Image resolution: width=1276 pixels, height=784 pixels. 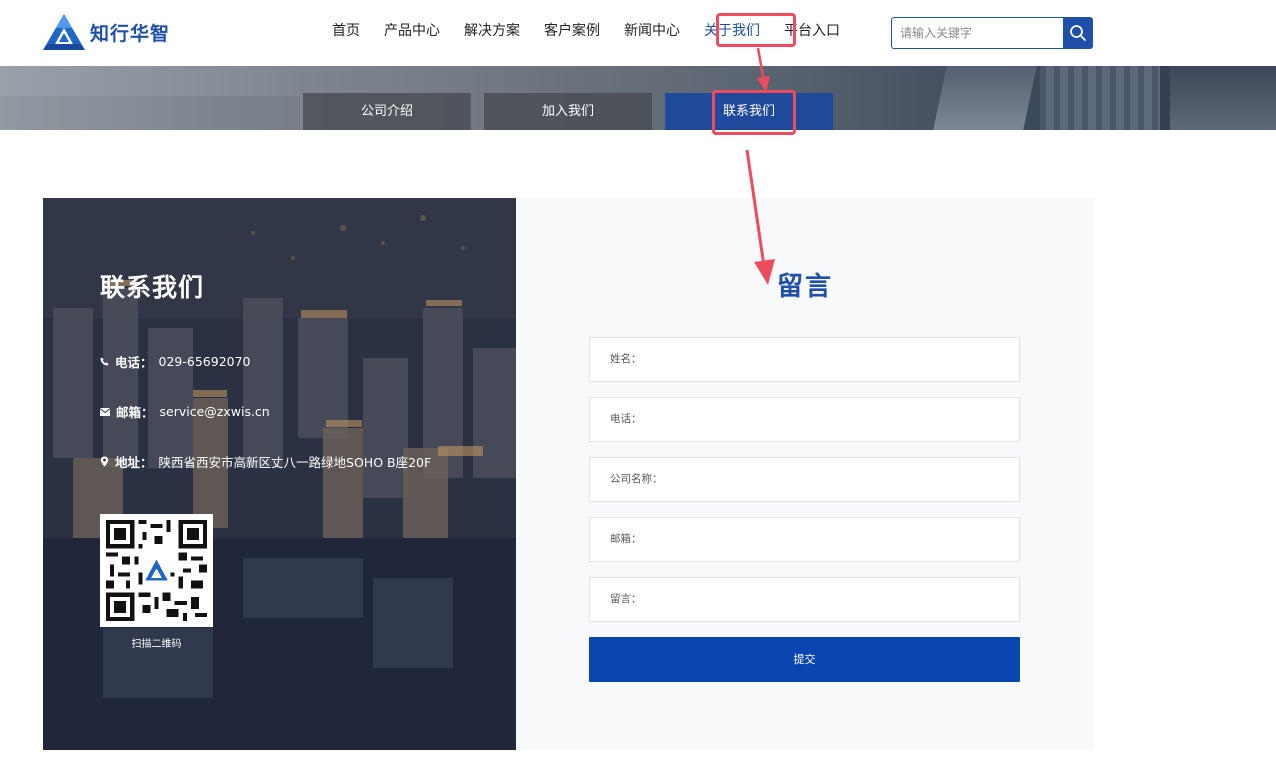 I want to click on logo: 知行华智, so click(x=112, y=32).